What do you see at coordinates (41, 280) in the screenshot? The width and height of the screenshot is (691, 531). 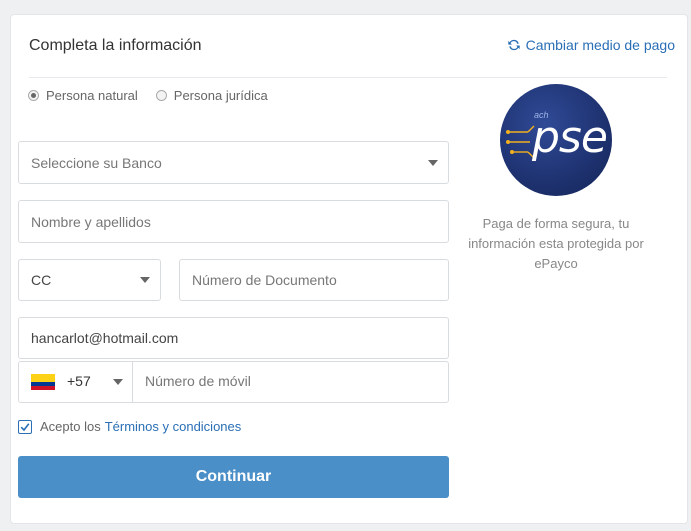 I see `document-type-value: CC` at bounding box center [41, 280].